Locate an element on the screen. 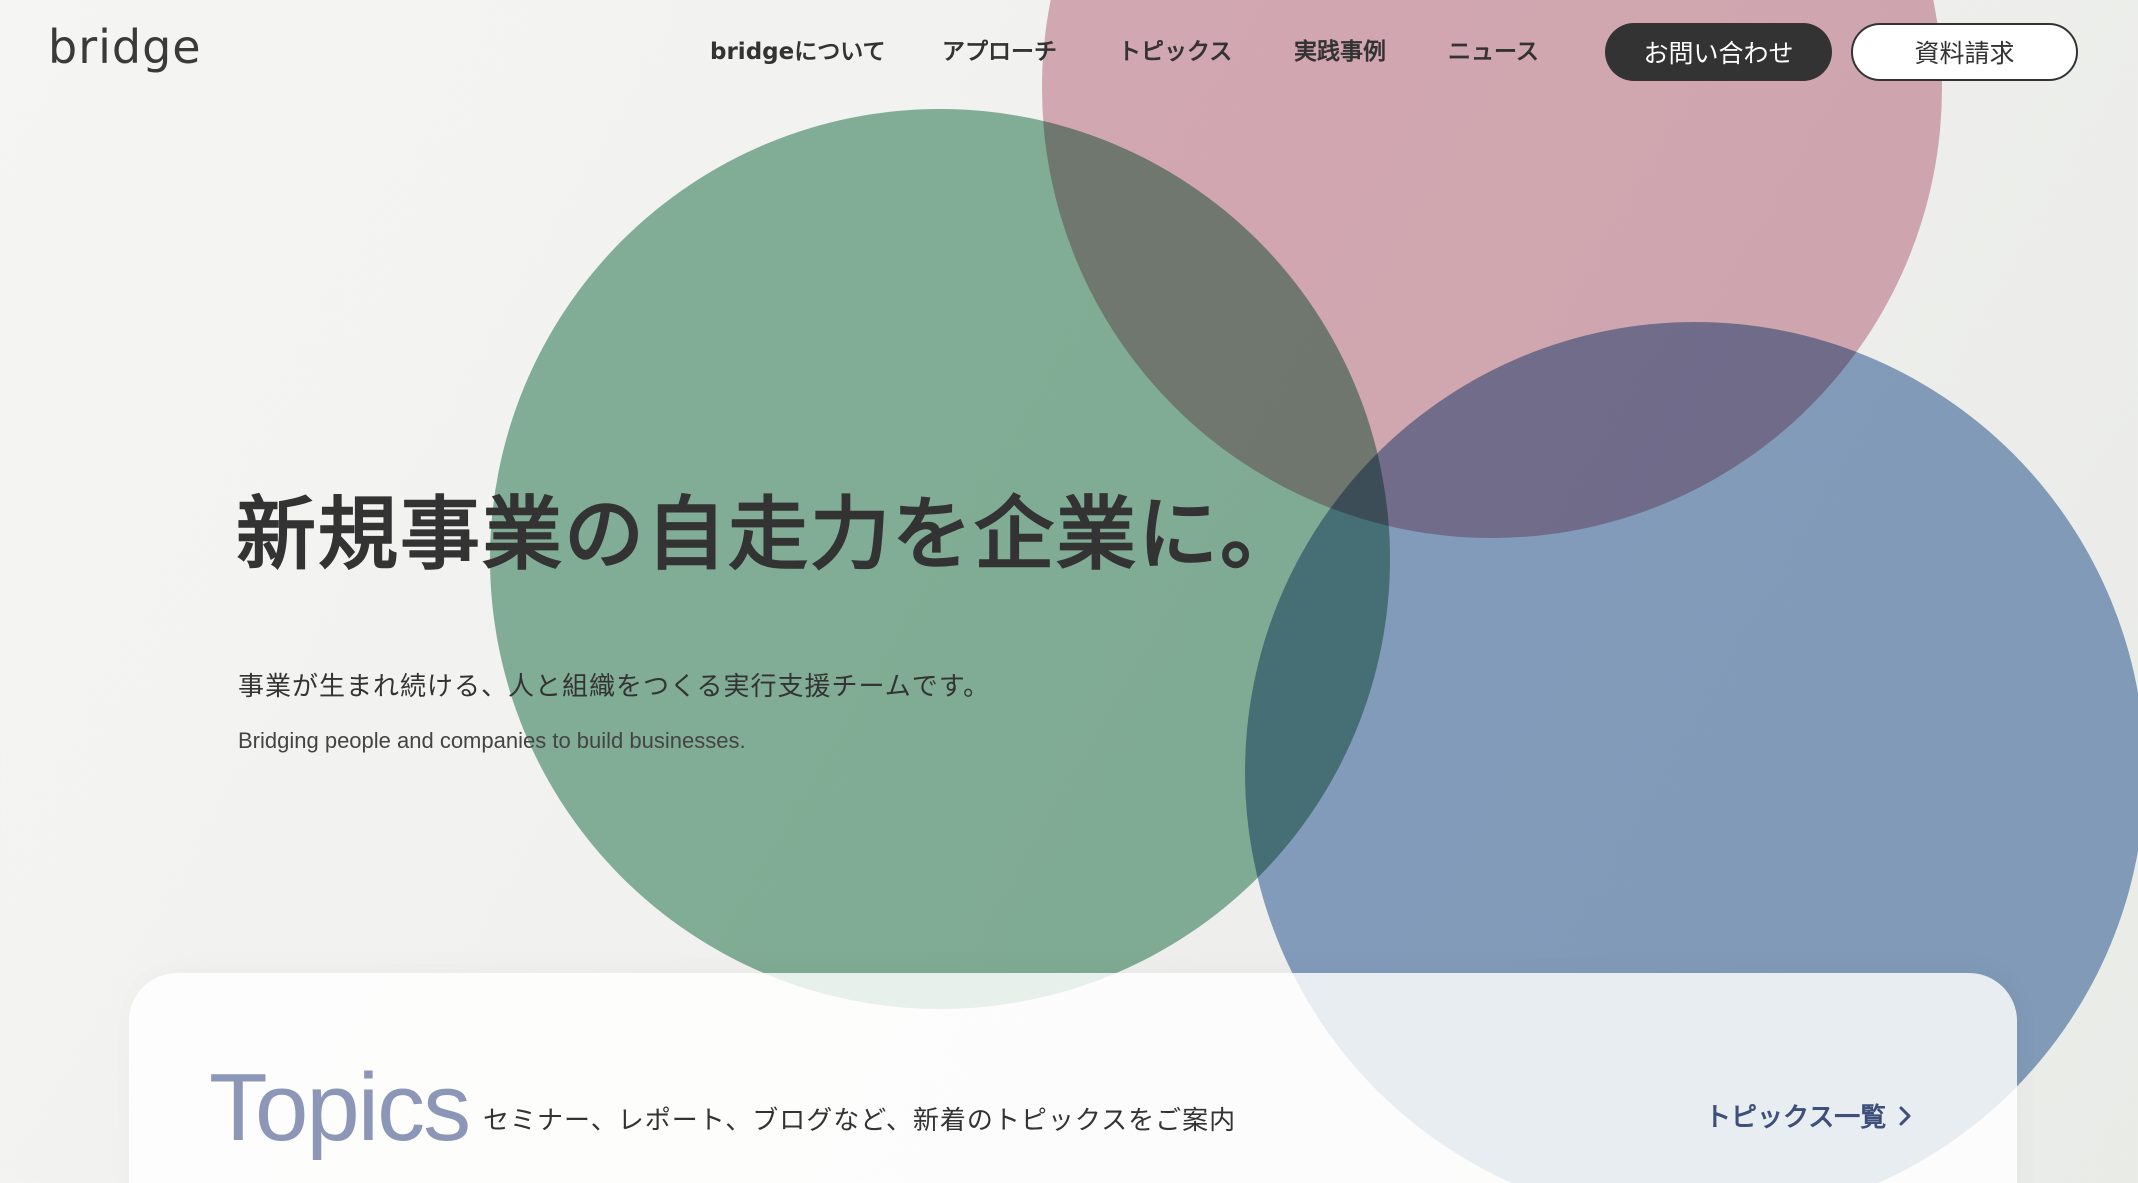 The height and width of the screenshot is (1183, 2138). nav-item-about: bridgeについて is located at coordinates (798, 49).